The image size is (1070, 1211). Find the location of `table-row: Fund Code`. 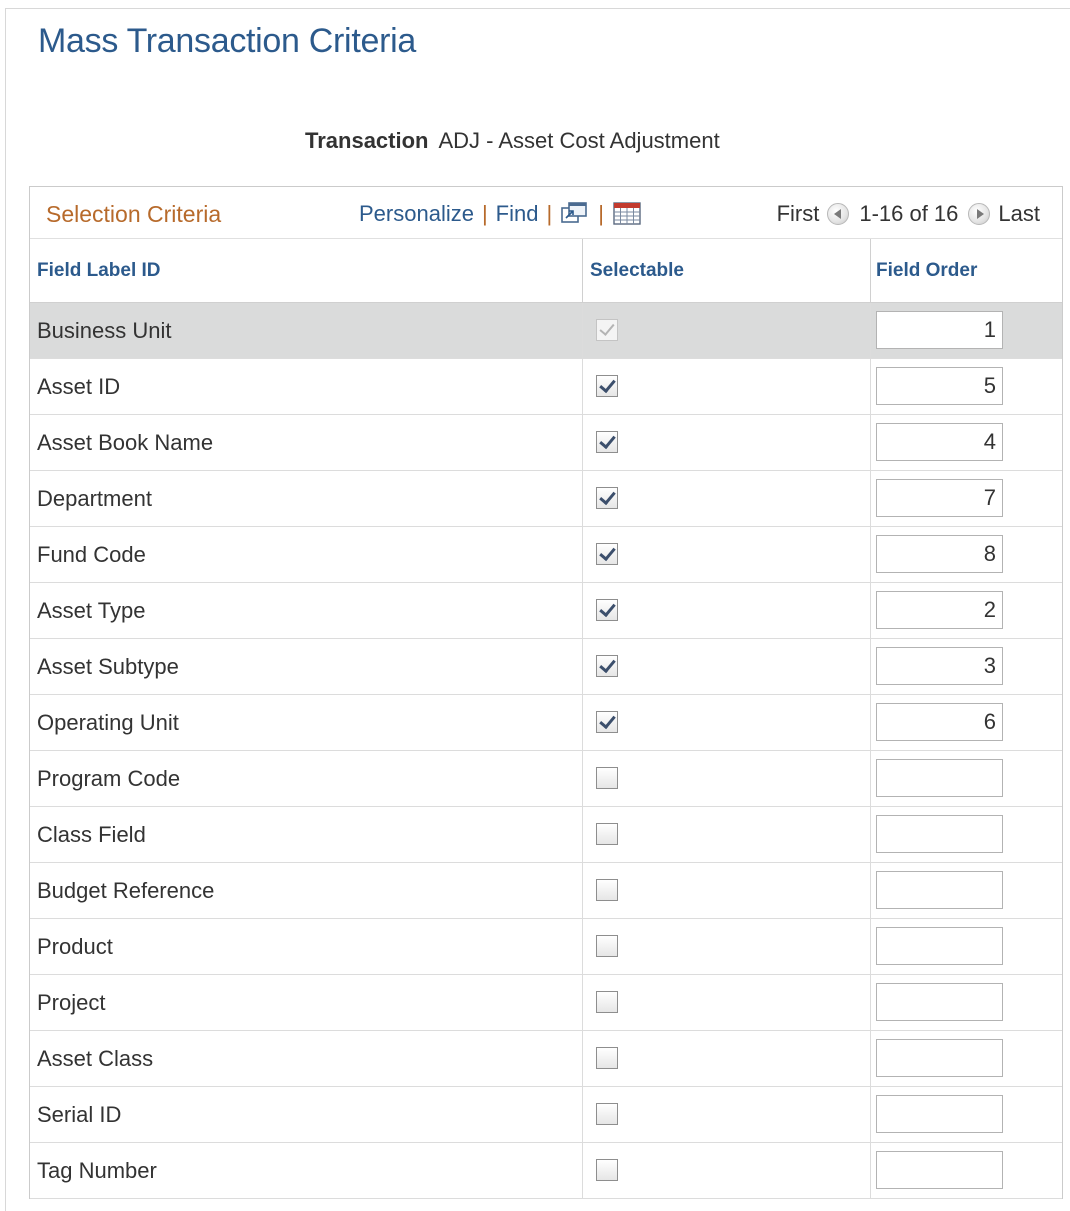

table-row: Fund Code is located at coordinates (546, 555).